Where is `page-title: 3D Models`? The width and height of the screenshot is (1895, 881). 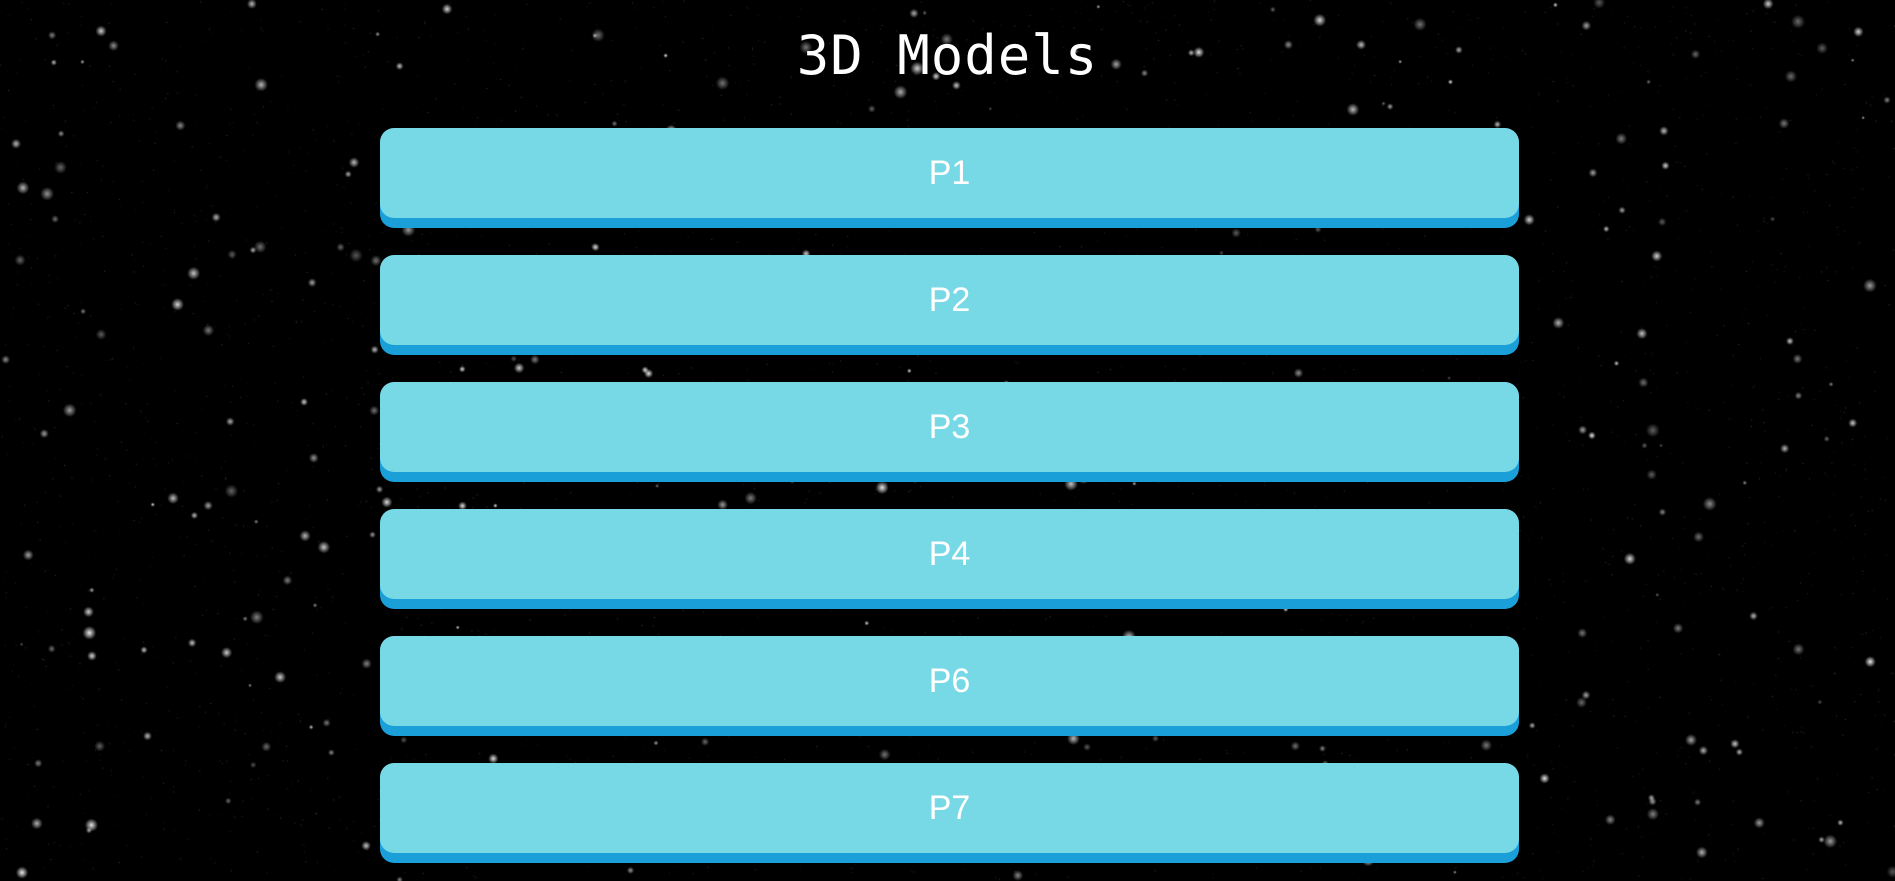
page-title: 3D Models is located at coordinates (947, 55).